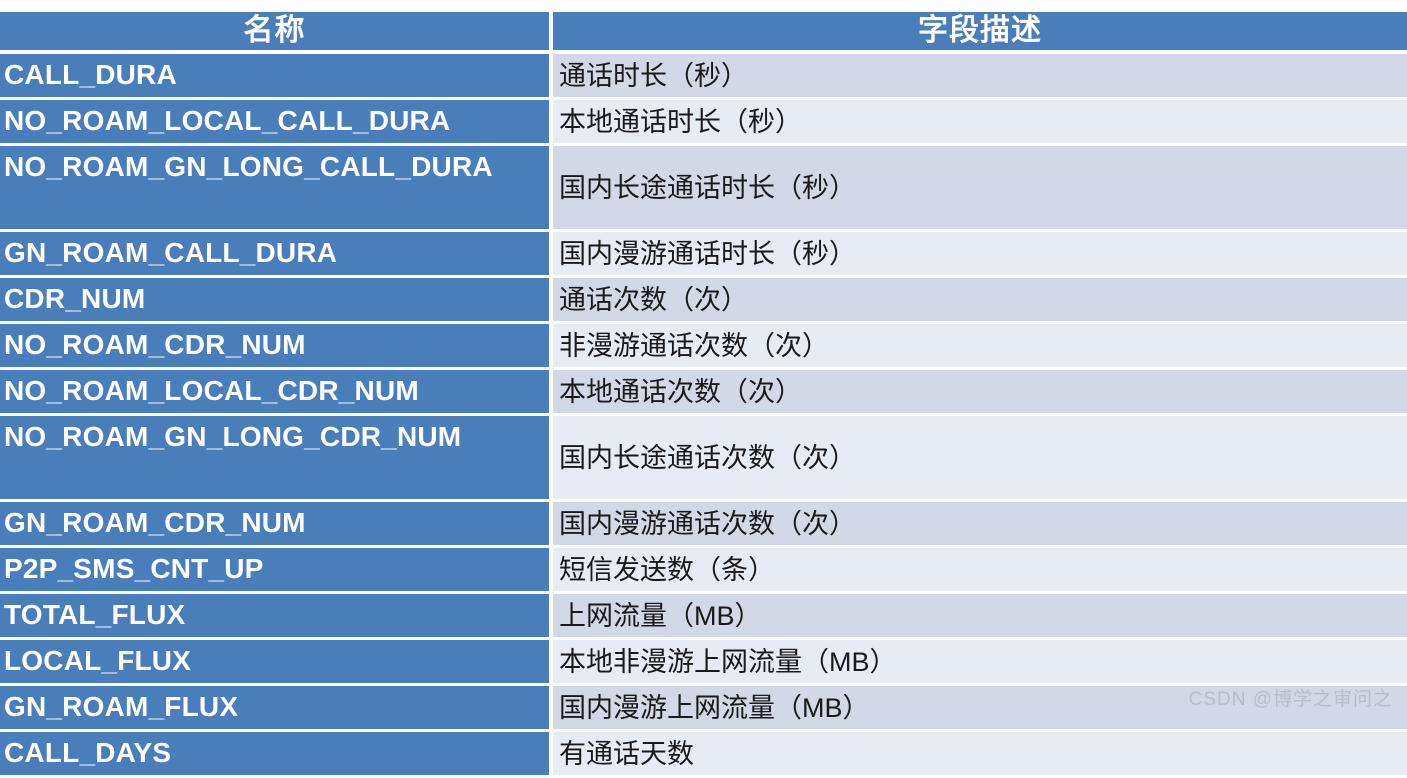 This screenshot has height=778, width=1407. Describe the element at coordinates (276, 347) in the screenshot. I see `cell-field-name: NO_ROAM_CDR_NUM` at that location.